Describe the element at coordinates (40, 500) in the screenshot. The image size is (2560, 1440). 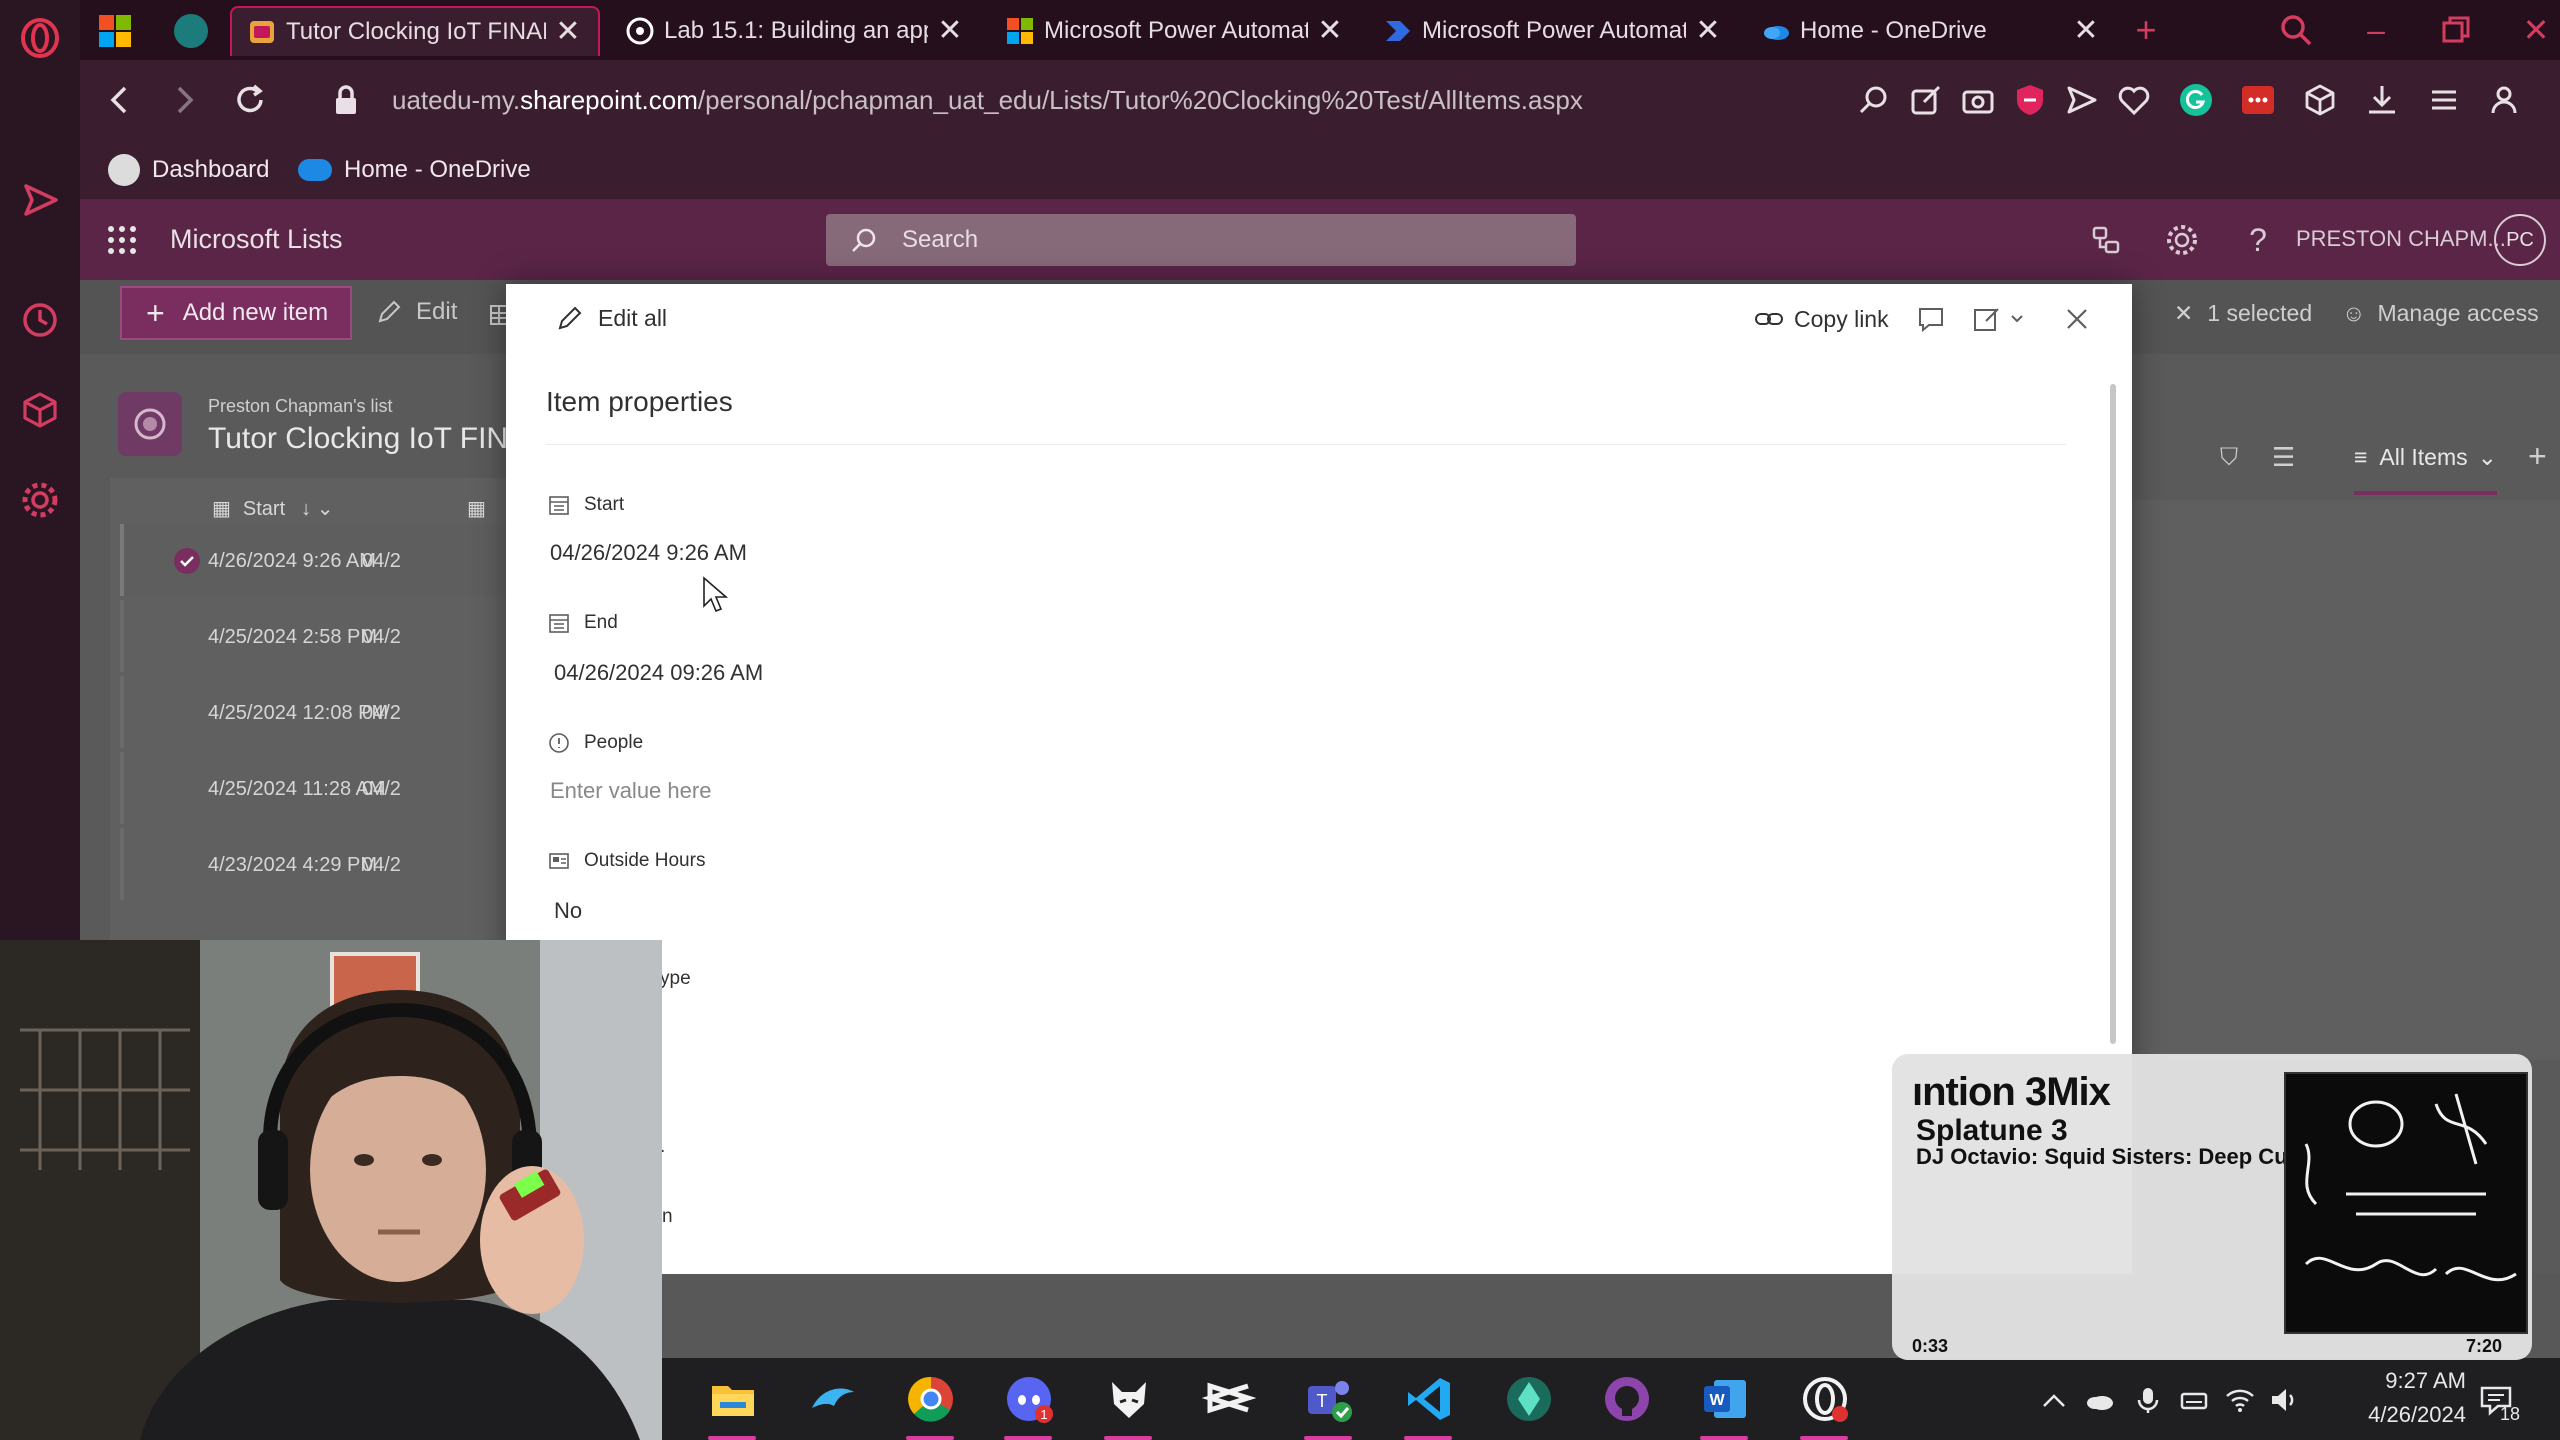
I see `settings-gear-icon` at that location.